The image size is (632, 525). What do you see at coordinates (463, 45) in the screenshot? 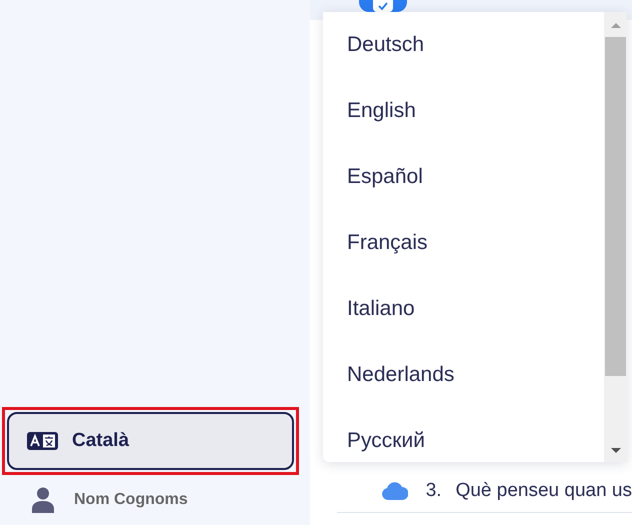
I see `language-option: Deutsch` at bounding box center [463, 45].